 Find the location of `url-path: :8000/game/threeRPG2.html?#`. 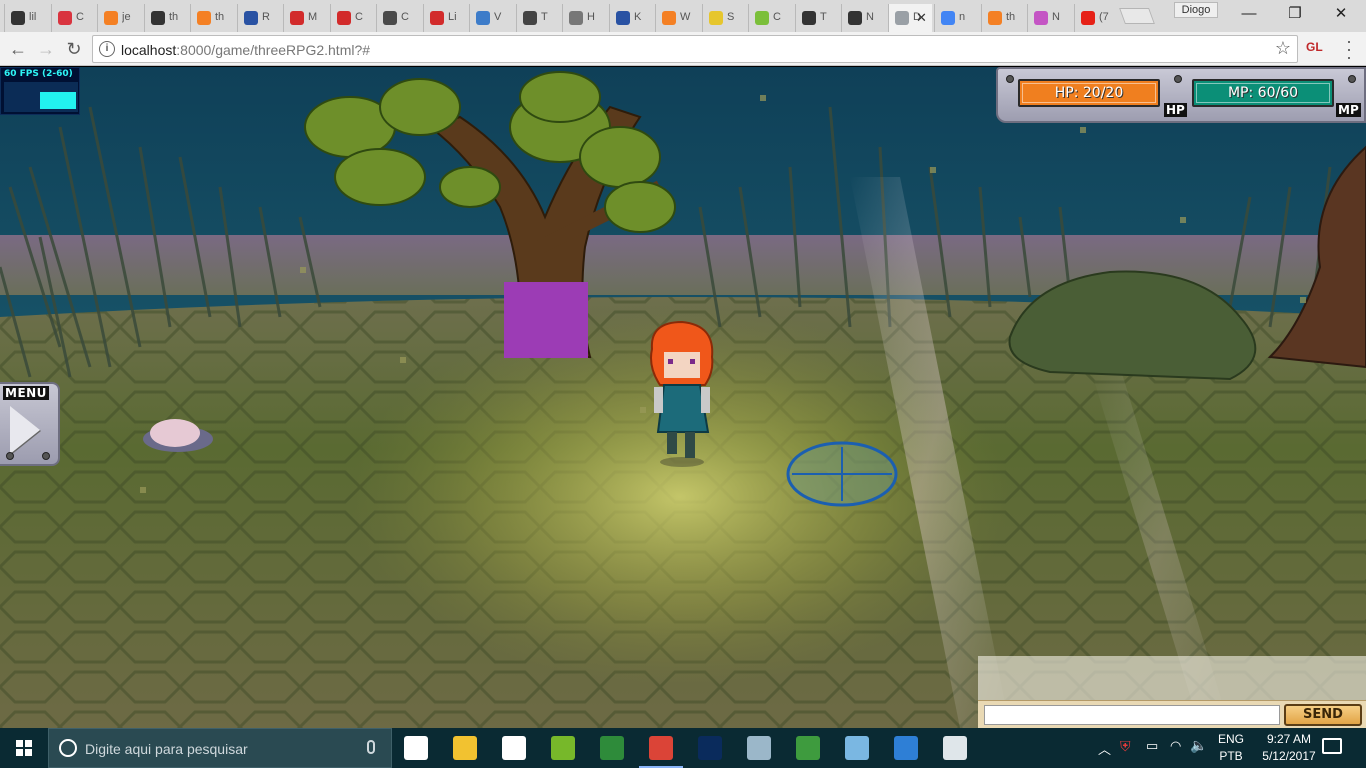

url-path: :8000/game/threeRPG2.html?# is located at coordinates (273, 50).